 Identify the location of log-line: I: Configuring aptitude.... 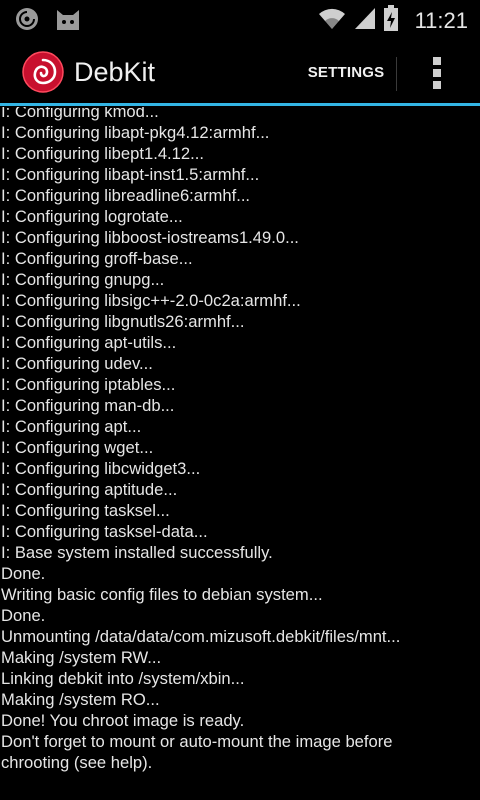
(89, 489).